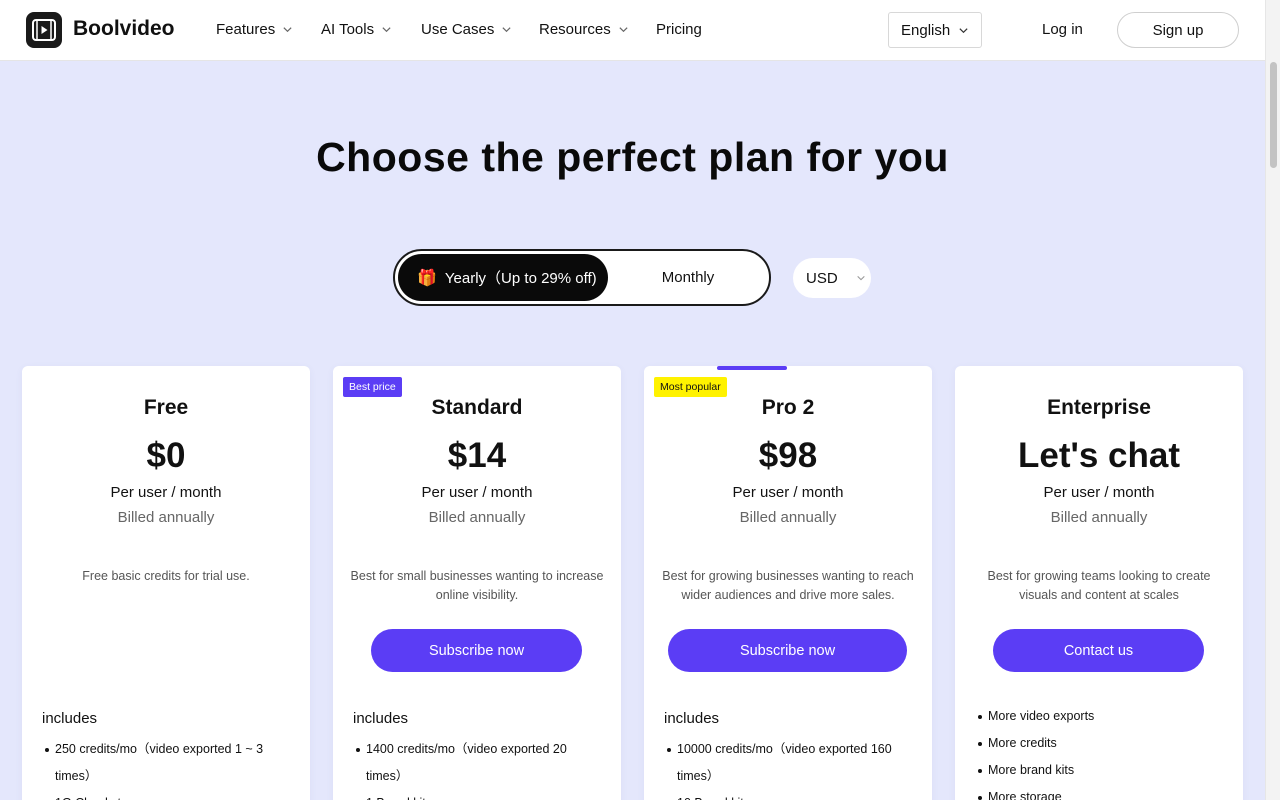  Describe the element at coordinates (477, 455) in the screenshot. I see `plan-price: $14` at that location.